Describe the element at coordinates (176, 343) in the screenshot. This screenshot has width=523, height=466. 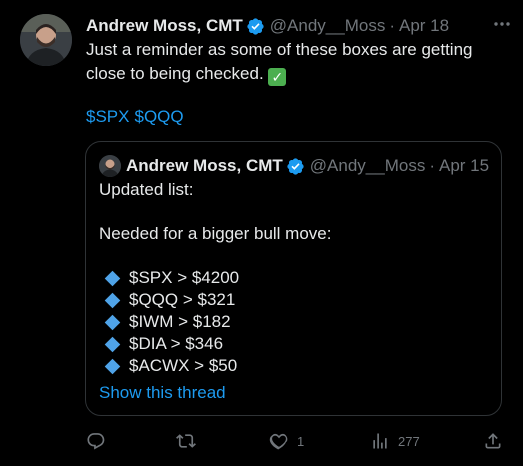
I see `list-item-text: $DIA > $346` at that location.